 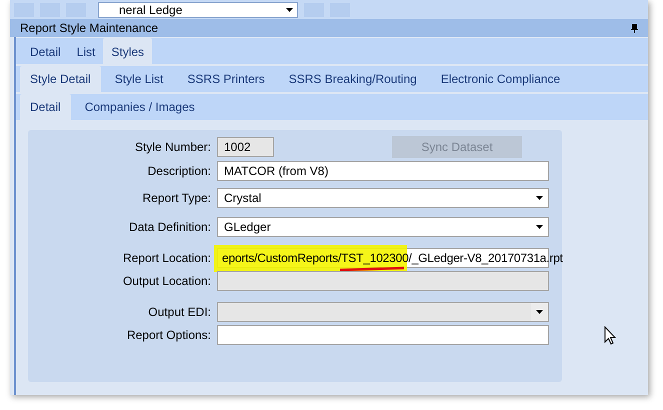 What do you see at coordinates (60, 79) in the screenshot?
I see `tab: Style Detail` at bounding box center [60, 79].